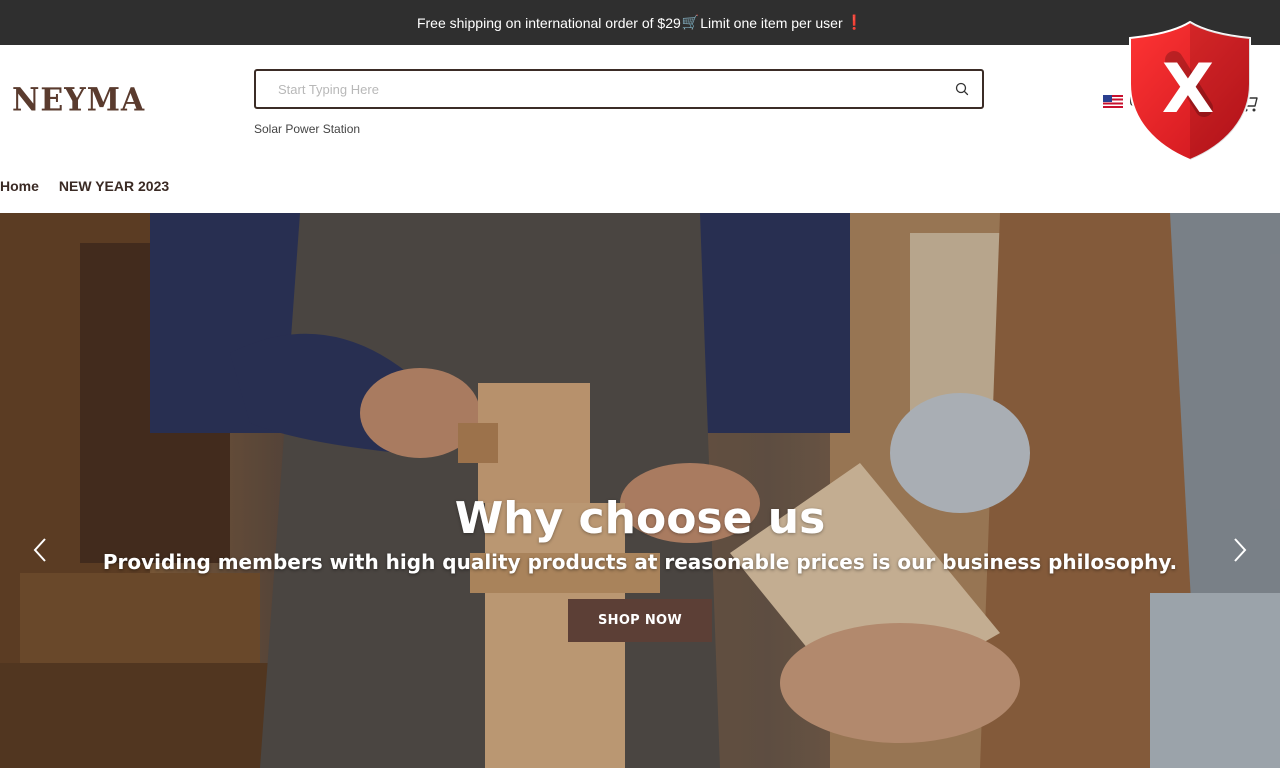  What do you see at coordinates (1113, 101) in the screenshot?
I see `us-flag-icon` at bounding box center [1113, 101].